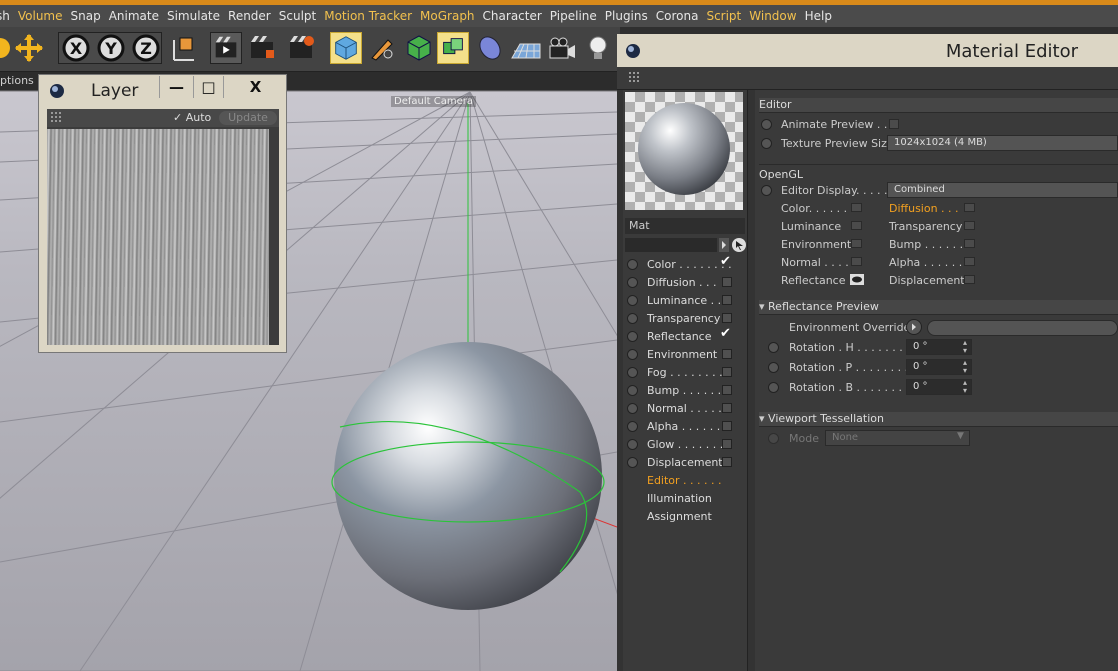 Image resolution: width=1118 pixels, height=671 pixels. Describe the element at coordinates (262, 48) in the screenshot. I see `render-picture-viewer-icon` at that location.